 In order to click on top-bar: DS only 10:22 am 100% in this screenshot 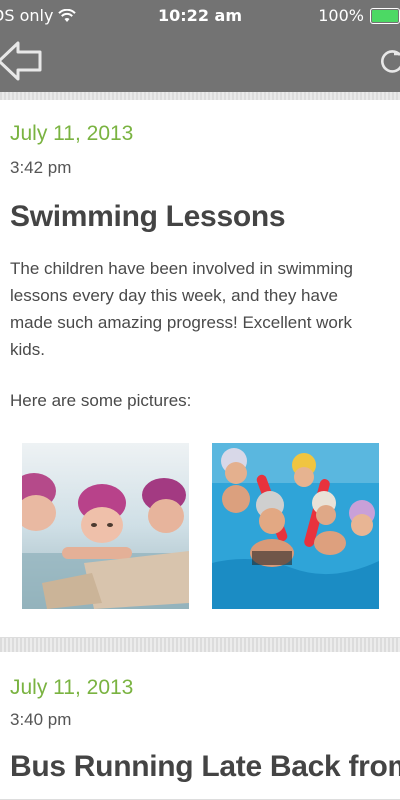, I will do `click(200, 46)`.